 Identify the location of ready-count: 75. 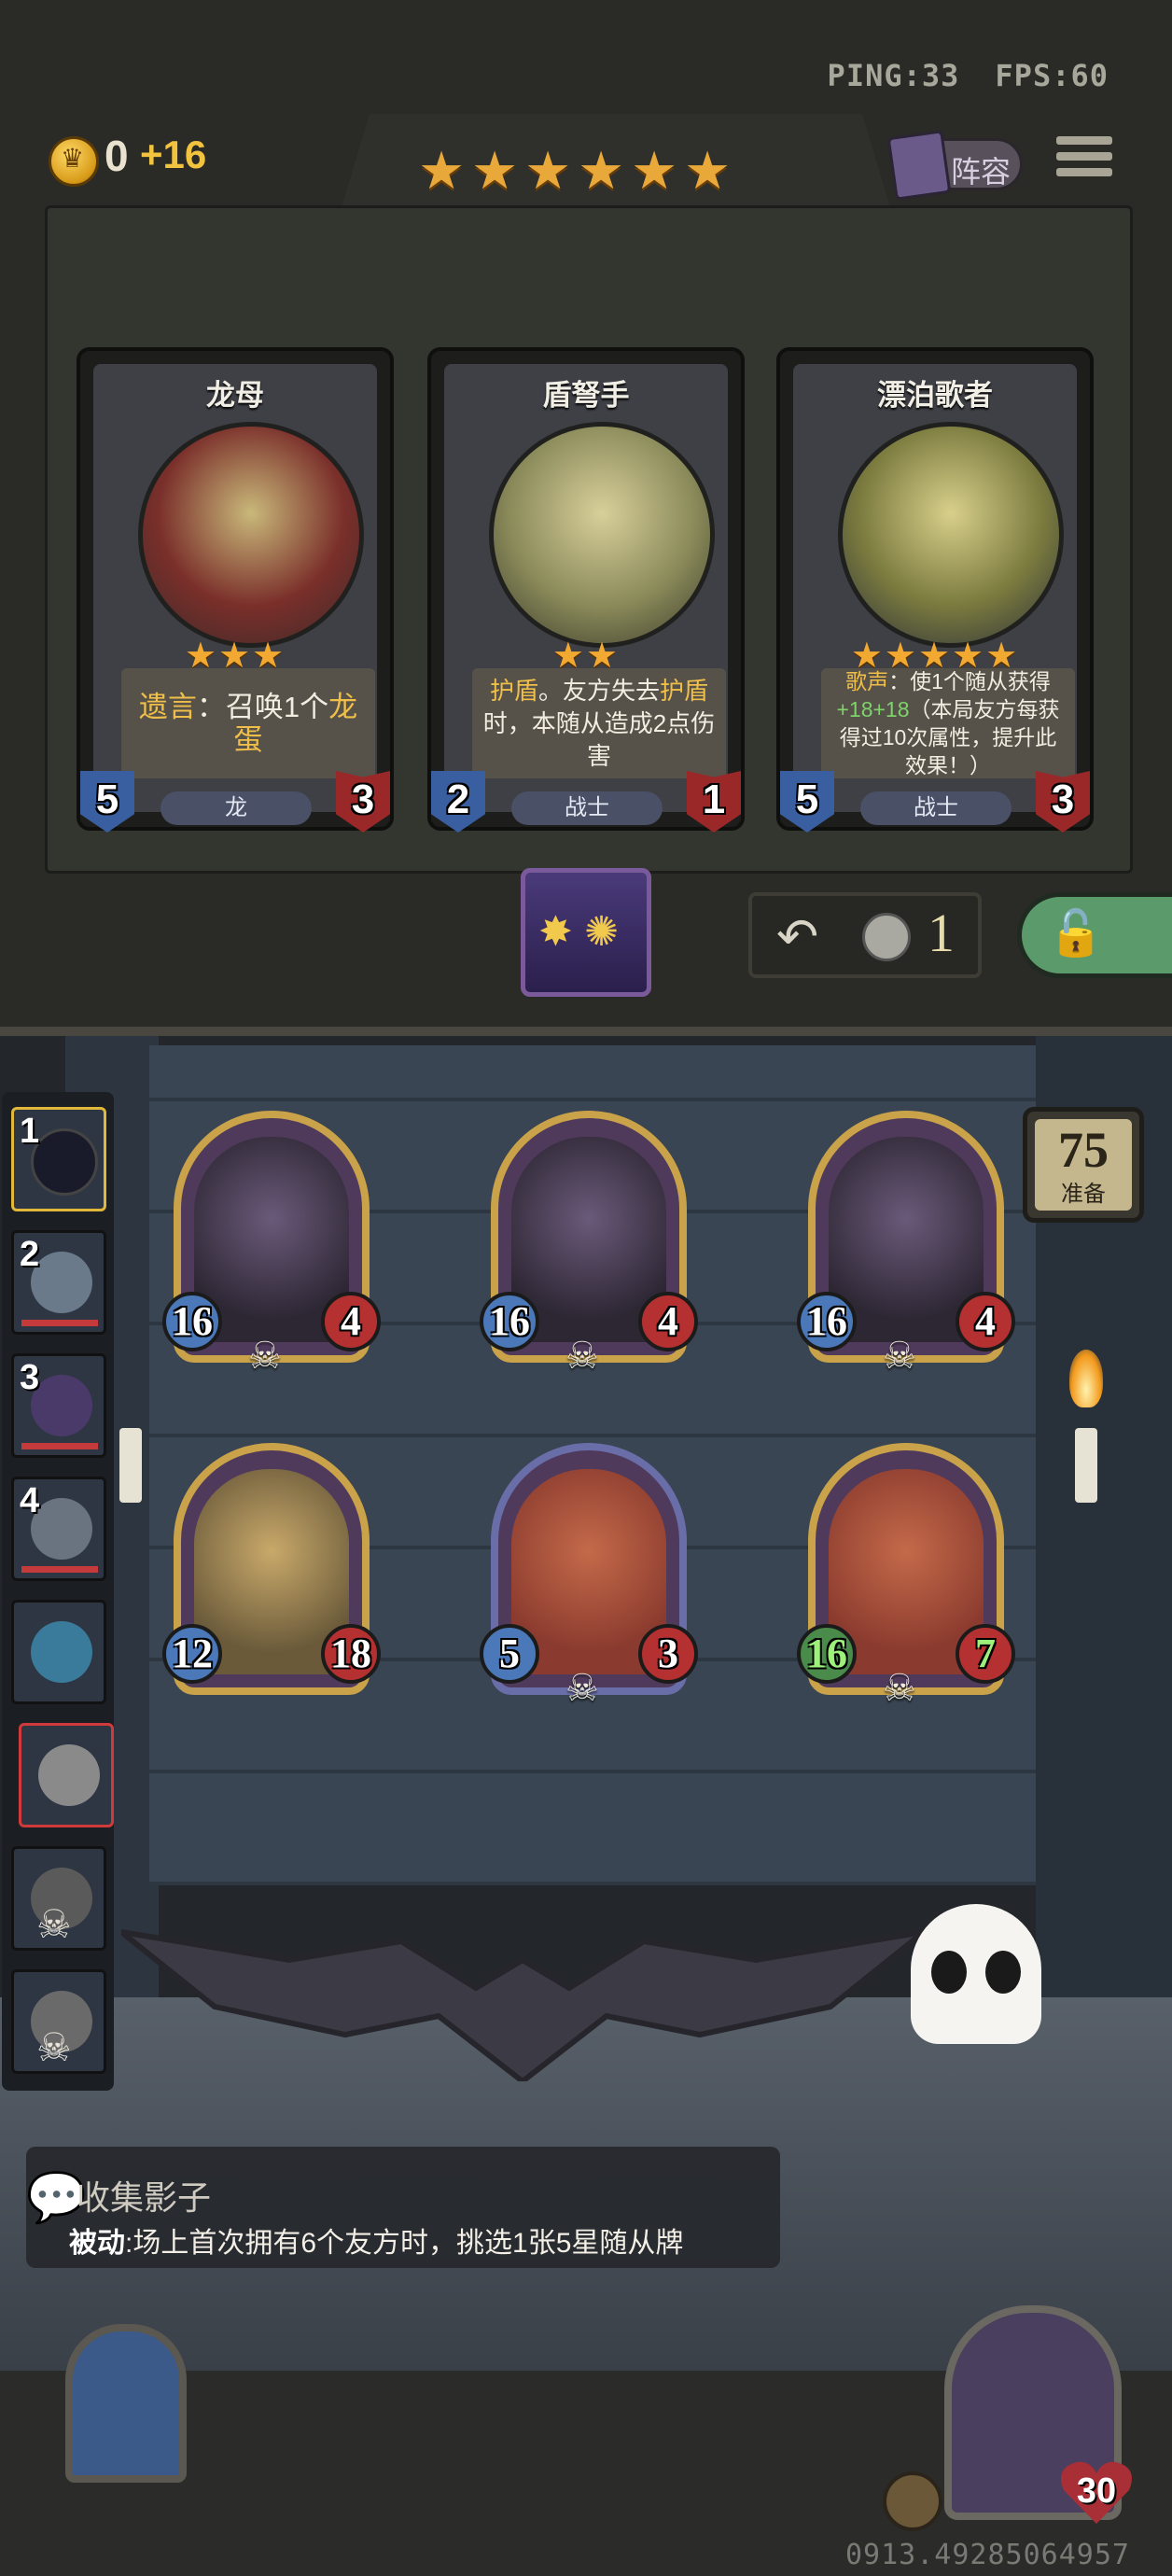
(1083, 1150).